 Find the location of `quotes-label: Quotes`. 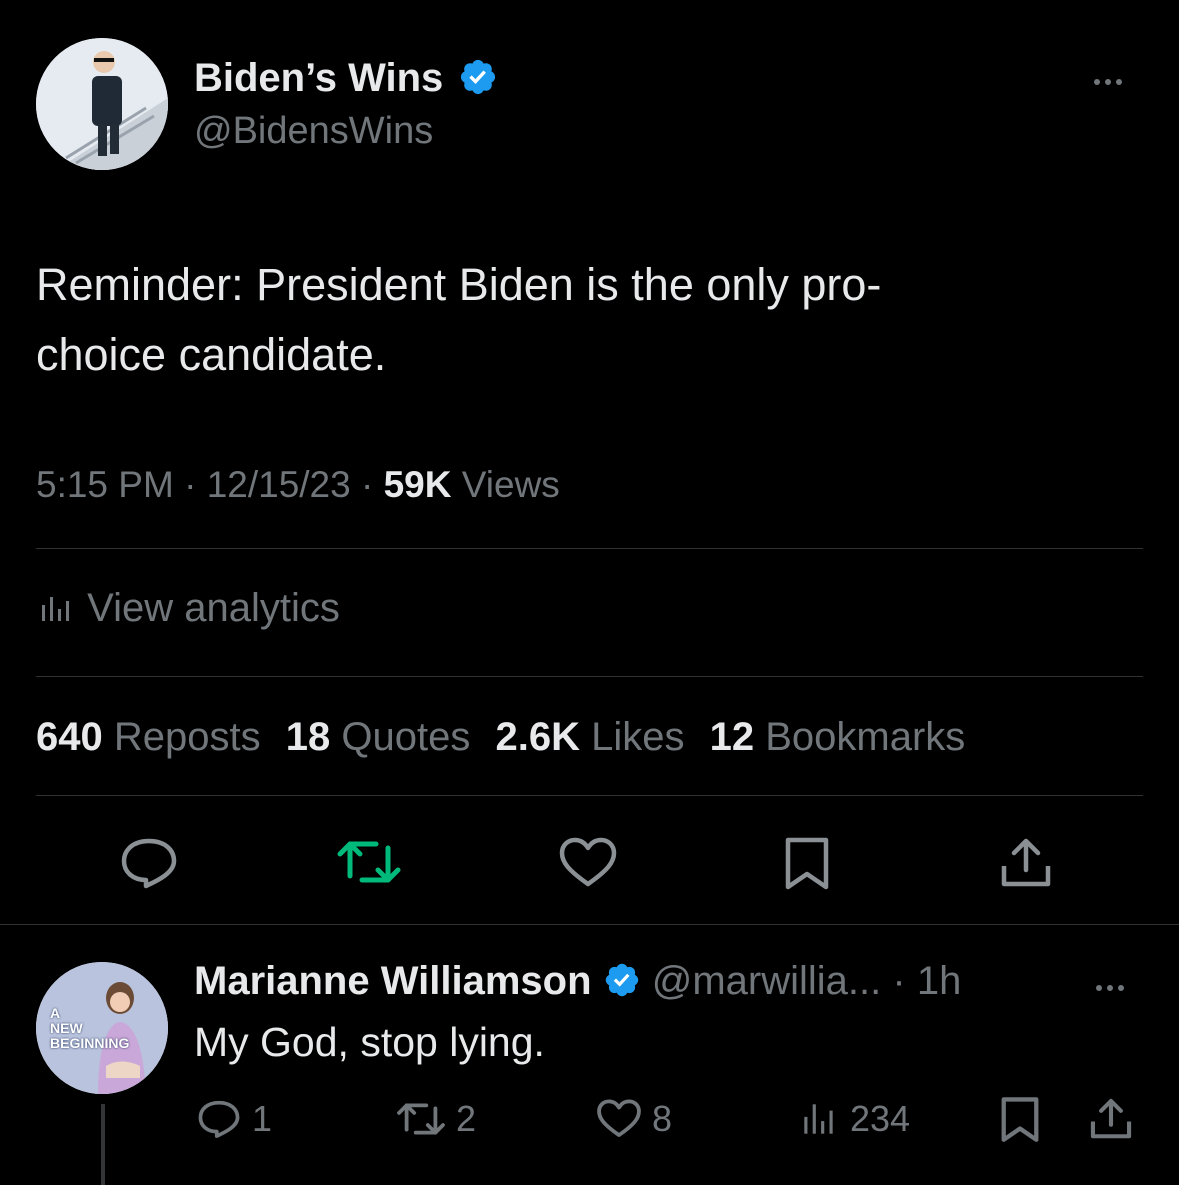

quotes-label: Quotes is located at coordinates (406, 737).